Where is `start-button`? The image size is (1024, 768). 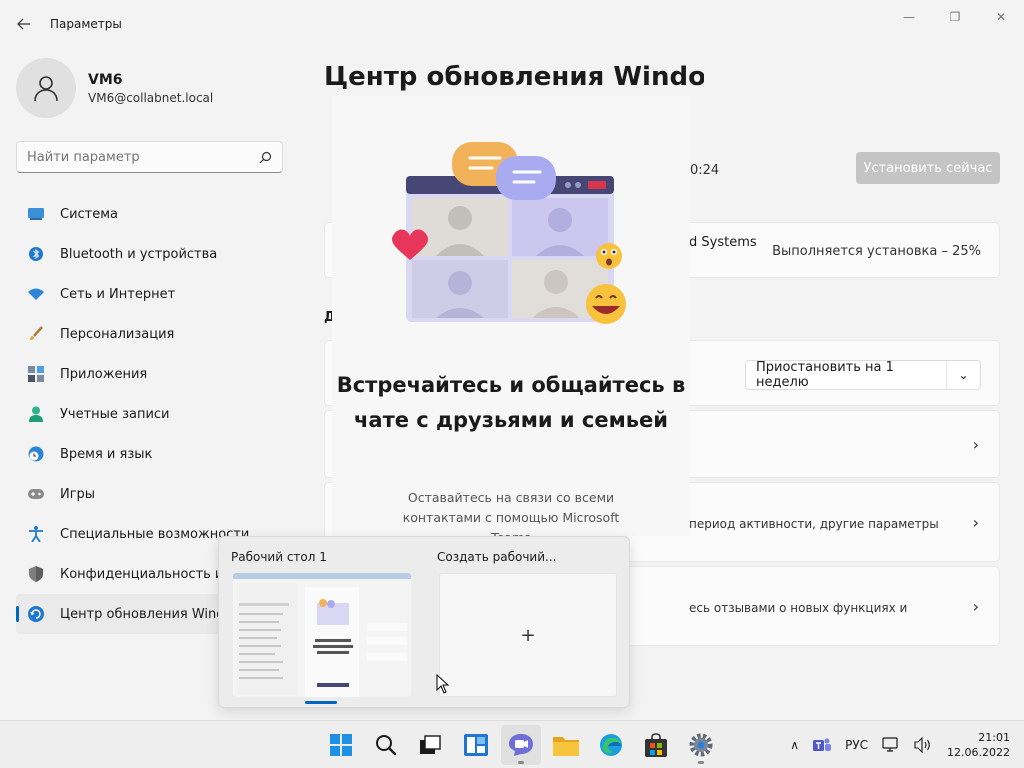 start-button is located at coordinates (341, 745).